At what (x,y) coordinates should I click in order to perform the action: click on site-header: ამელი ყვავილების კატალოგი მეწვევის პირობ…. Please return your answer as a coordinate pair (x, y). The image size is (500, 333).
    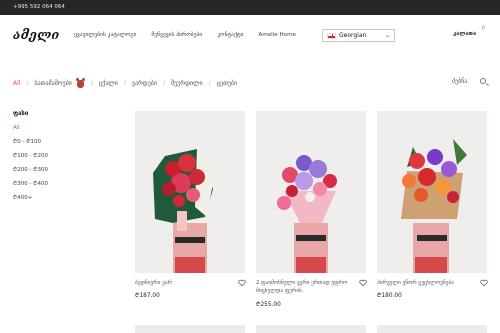
    Looking at the image, I should click on (250, 37).